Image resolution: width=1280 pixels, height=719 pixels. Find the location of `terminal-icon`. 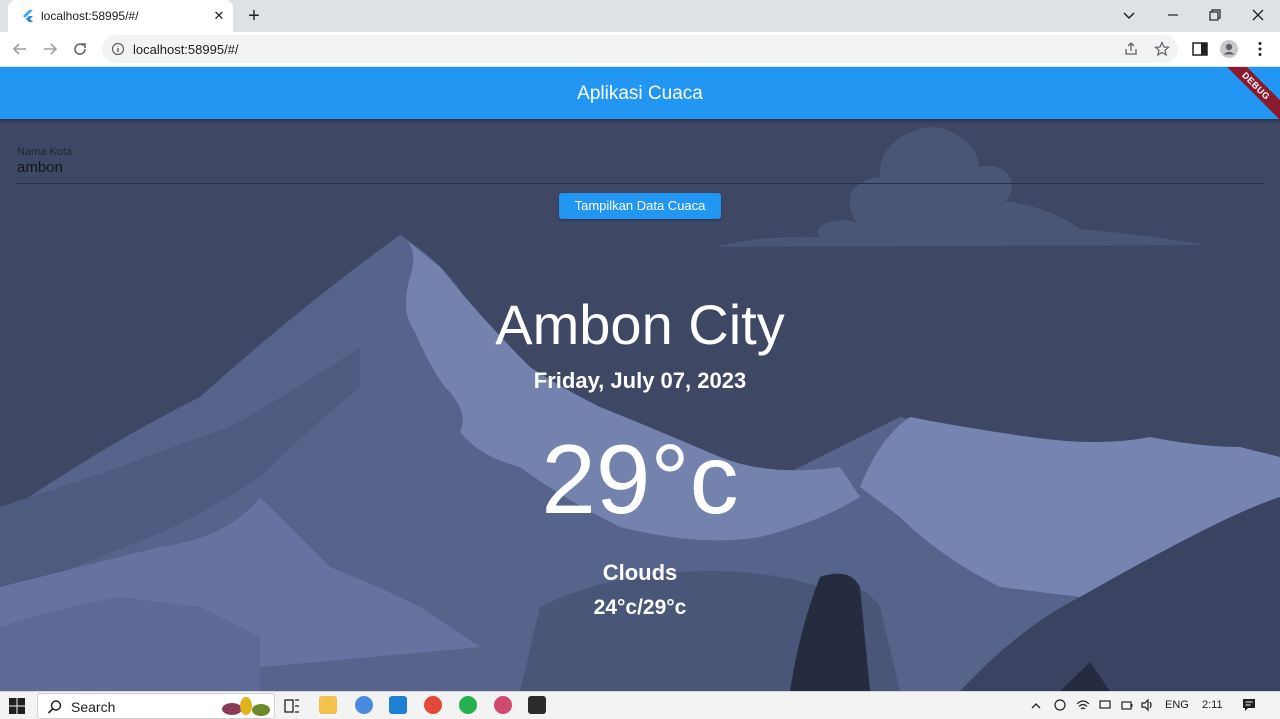

terminal-icon is located at coordinates (537, 705).